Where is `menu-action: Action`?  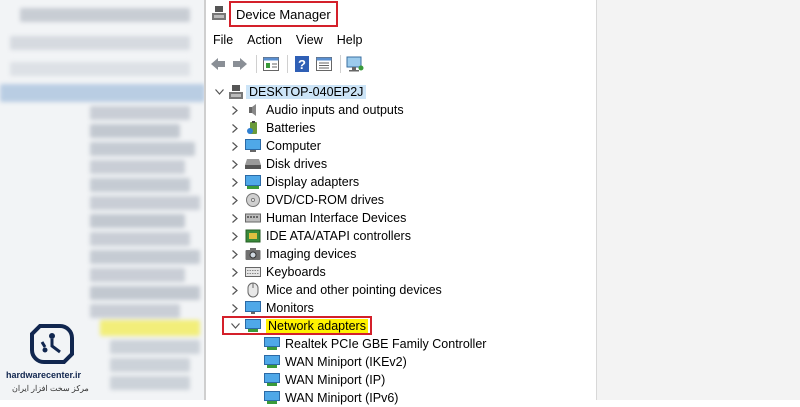 menu-action: Action is located at coordinates (264, 40).